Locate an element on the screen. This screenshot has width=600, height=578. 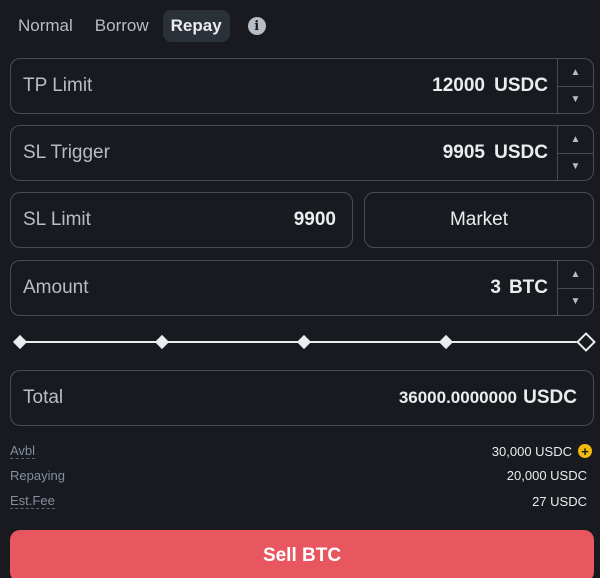
tab-normal: Normal is located at coordinates (45, 26).